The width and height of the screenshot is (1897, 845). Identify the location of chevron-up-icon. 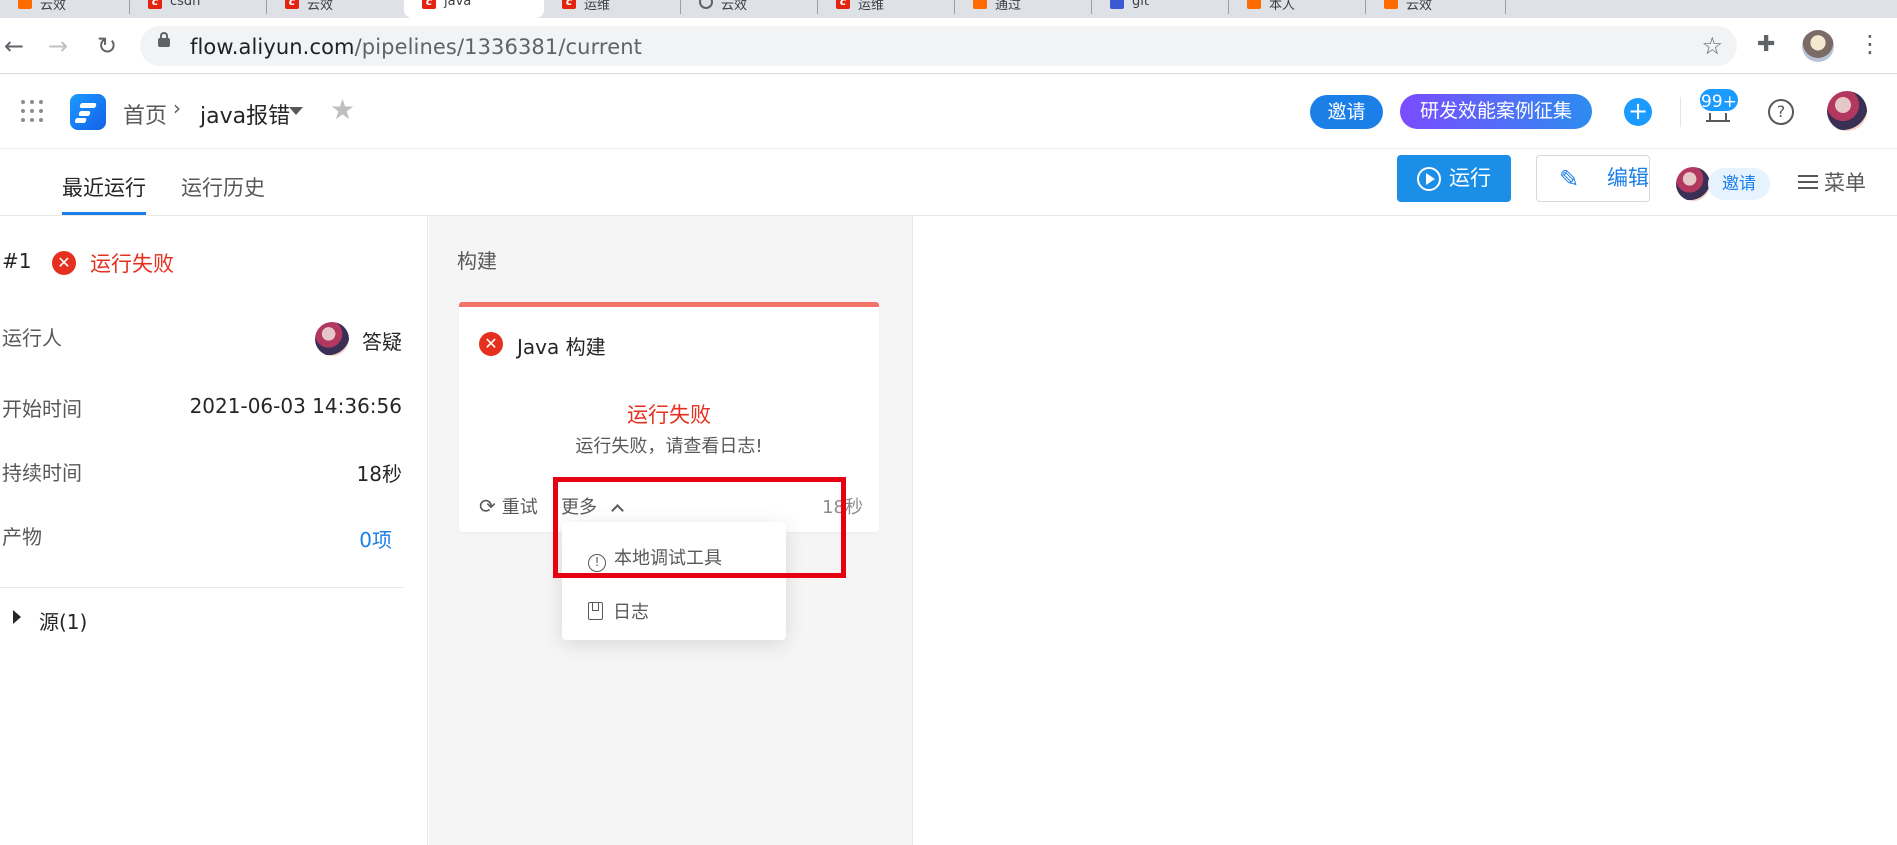
(617, 510).